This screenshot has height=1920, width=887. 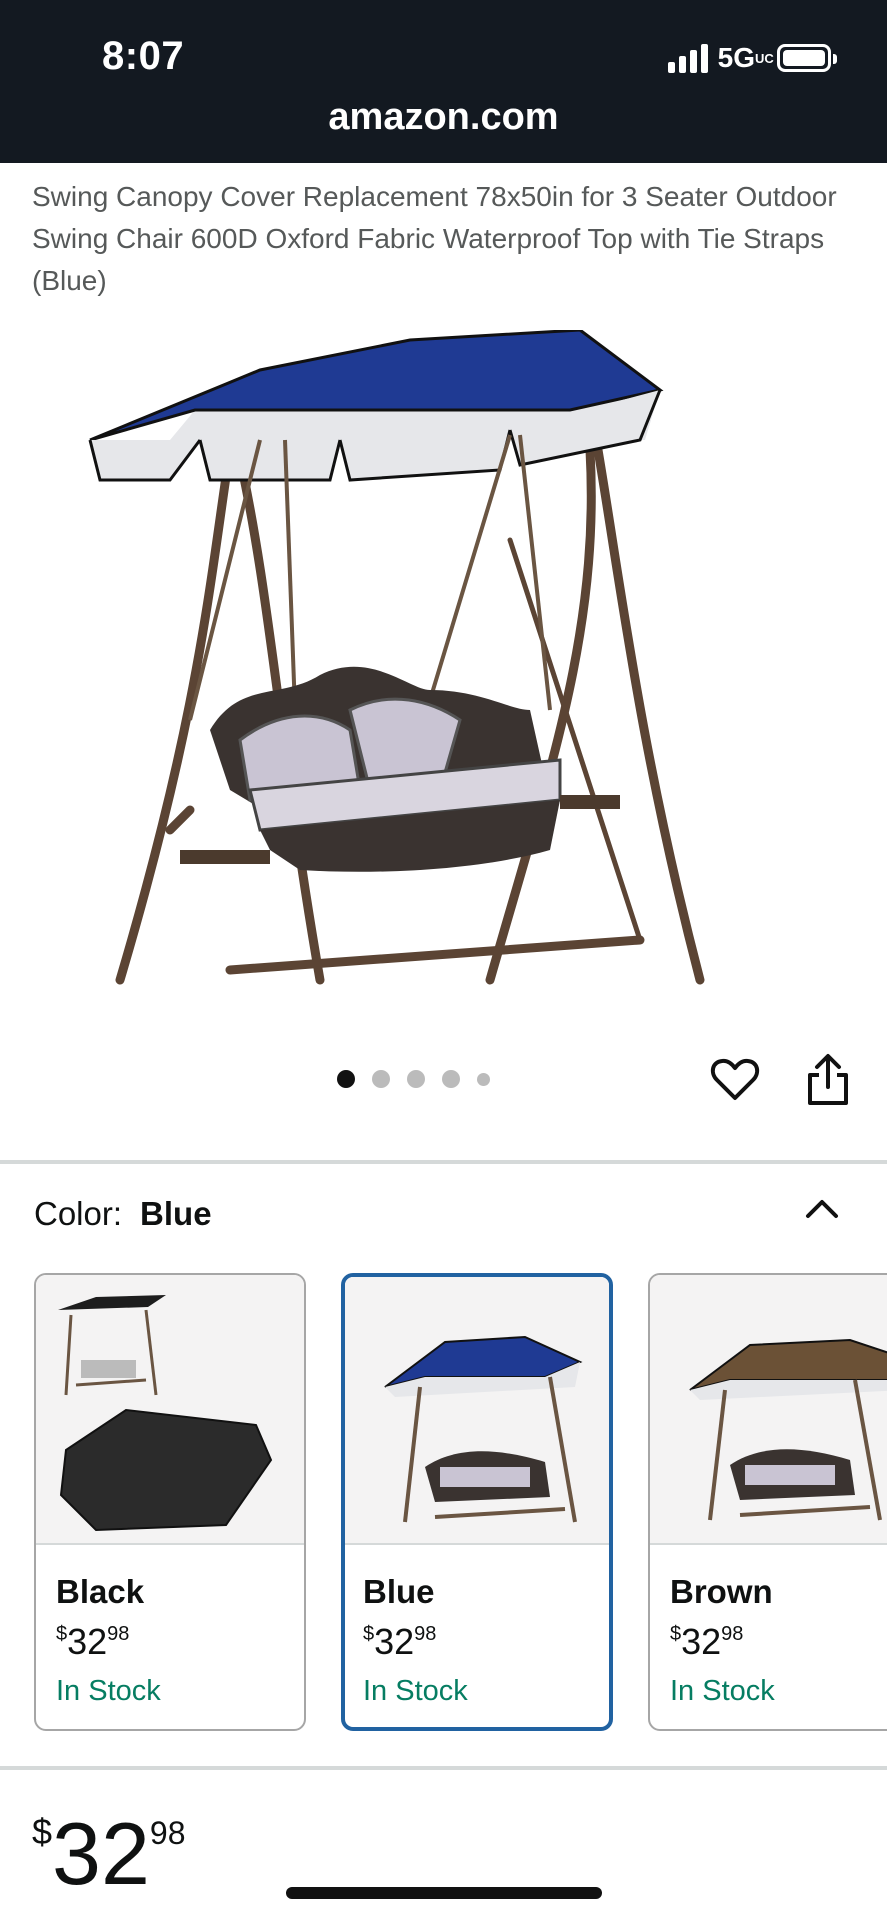 I want to click on status-bar: 8:07 5GUC amazon.com, so click(x=443, y=81).